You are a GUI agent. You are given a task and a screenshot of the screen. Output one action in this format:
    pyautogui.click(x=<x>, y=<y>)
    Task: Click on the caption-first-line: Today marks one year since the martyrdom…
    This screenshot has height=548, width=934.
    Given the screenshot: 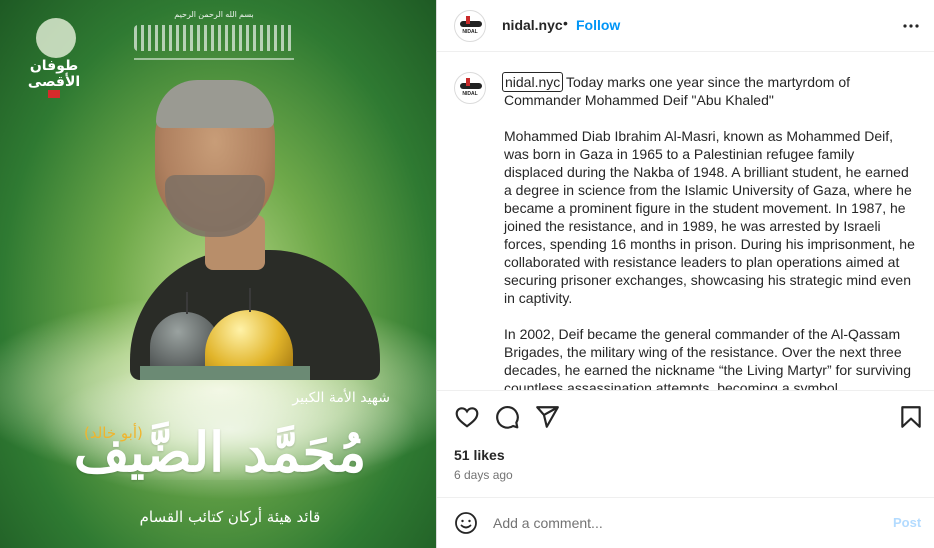 What is the action you would take?
    pyautogui.click(x=677, y=91)
    